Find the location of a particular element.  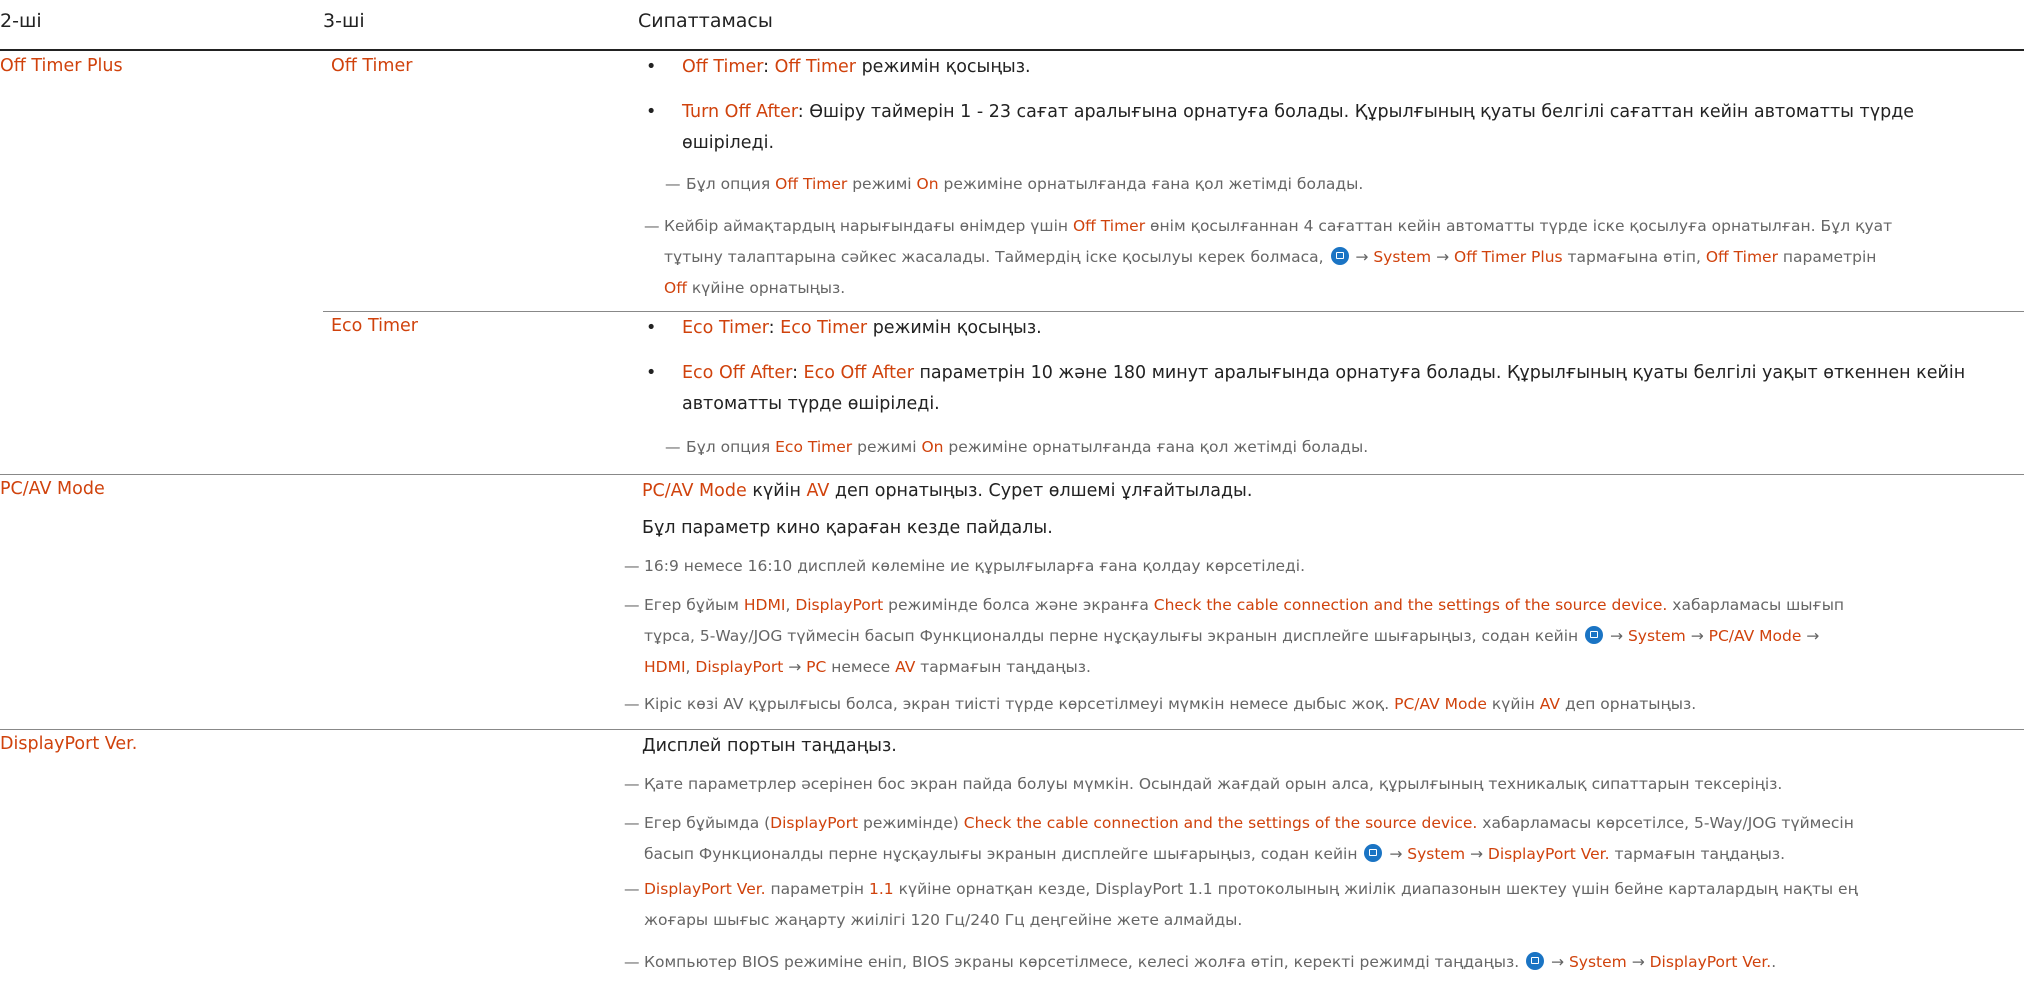

column-header-description: Сипаттамасы is located at coordinates (705, 21).